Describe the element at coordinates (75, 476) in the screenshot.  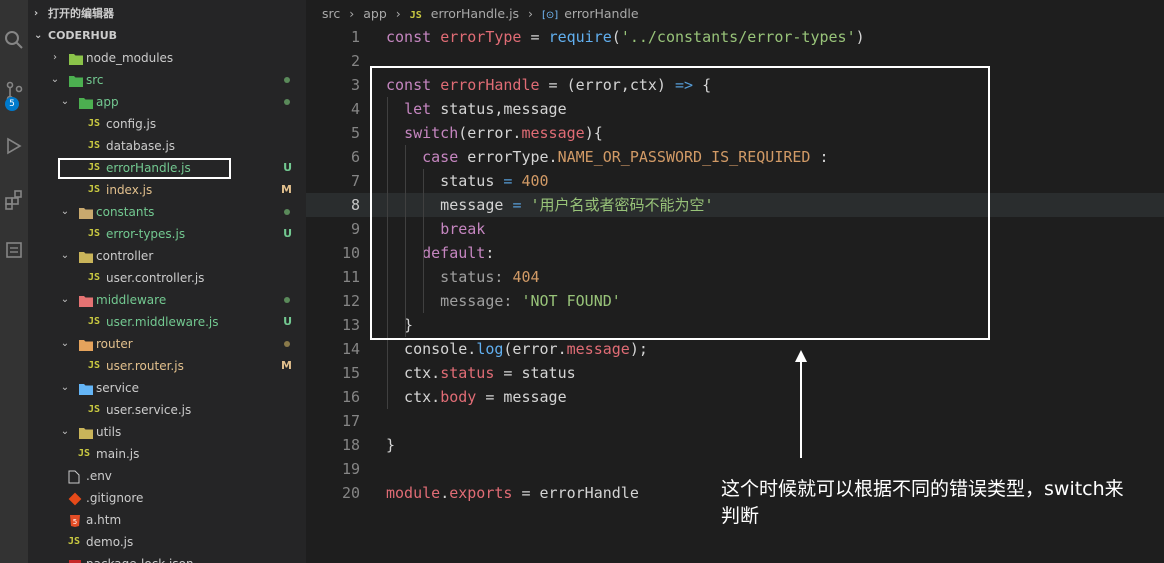
I see `file-icon` at that location.